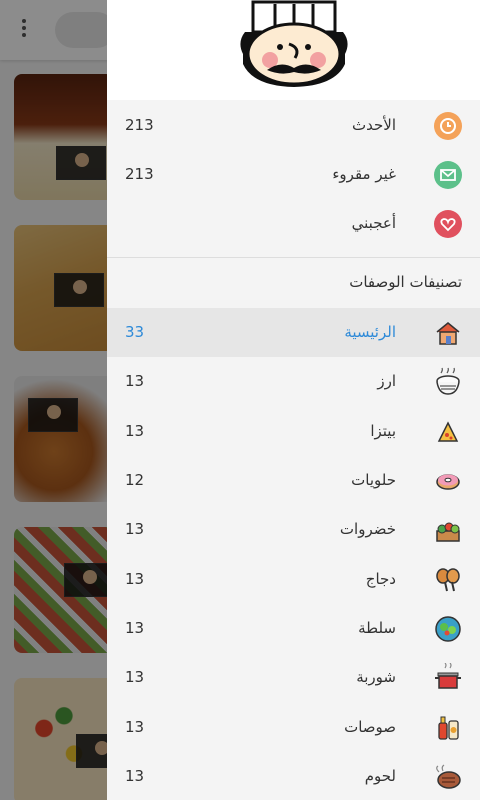 The height and width of the screenshot is (800, 480). Describe the element at coordinates (293, 529) in the screenshot. I see `category-item-vegetables: 13 خضروات` at that location.